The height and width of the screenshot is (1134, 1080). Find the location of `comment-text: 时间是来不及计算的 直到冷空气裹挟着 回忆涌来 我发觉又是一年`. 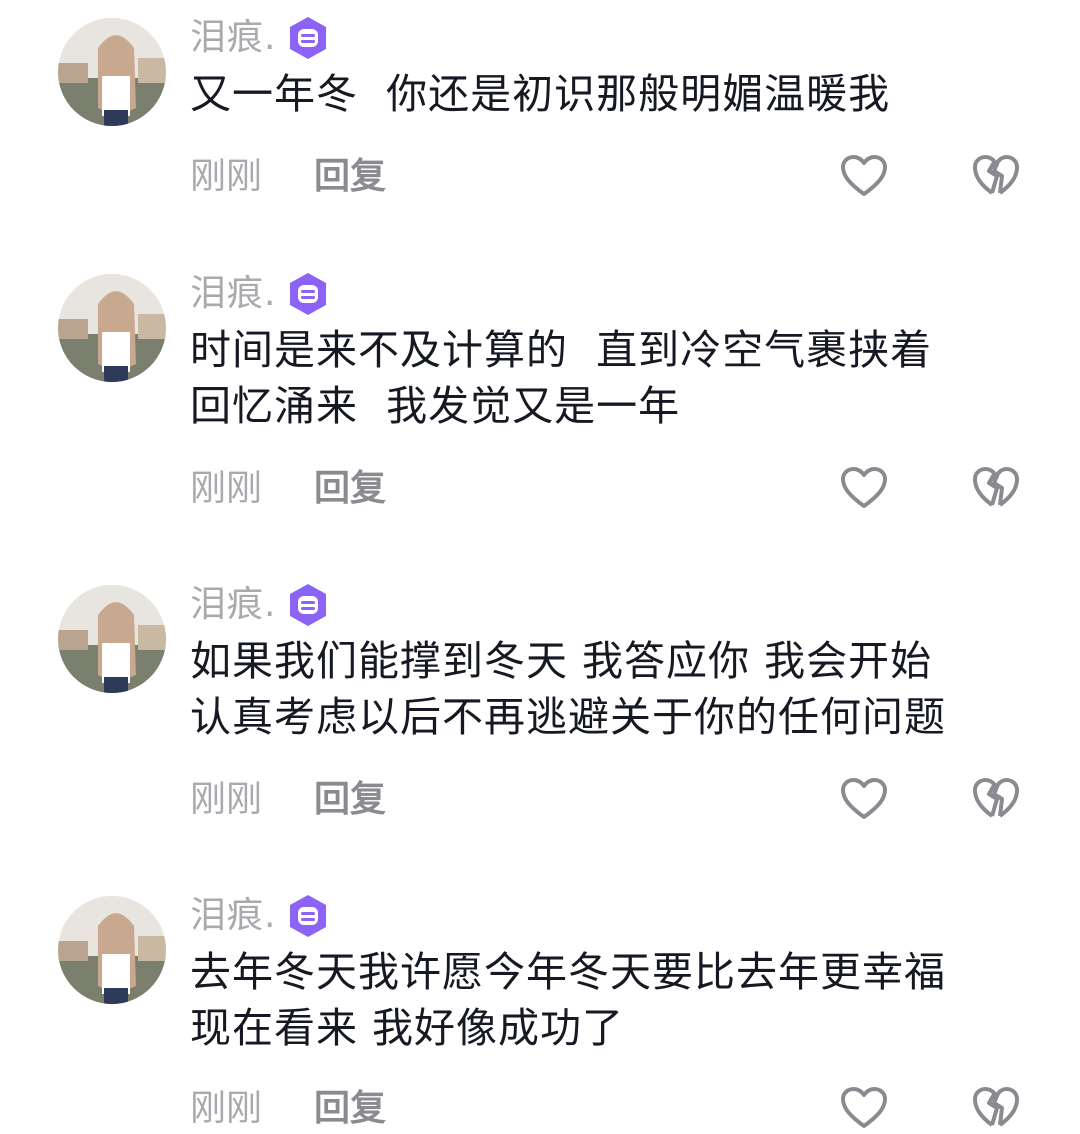

comment-text: 时间是来不及计算的 直到冷空气裹挟着 回忆涌来 我发觉又是一年 is located at coordinates (561, 378).